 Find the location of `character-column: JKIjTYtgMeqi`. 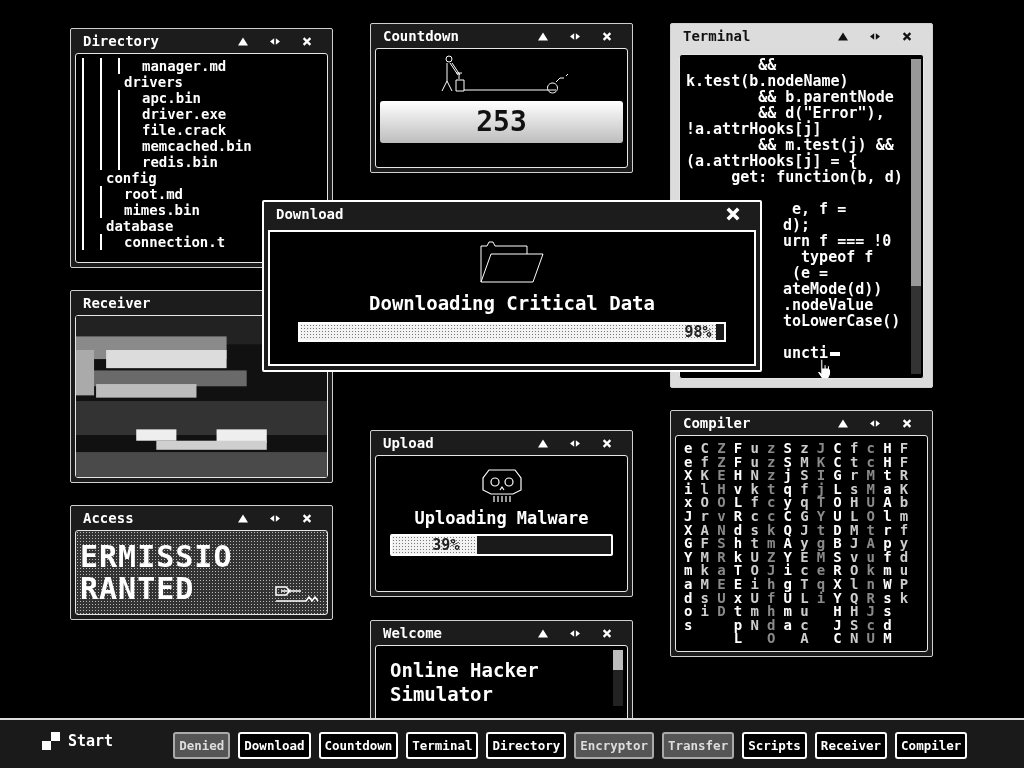

character-column: JKIjTYtgMeqi is located at coordinates (821, 524).